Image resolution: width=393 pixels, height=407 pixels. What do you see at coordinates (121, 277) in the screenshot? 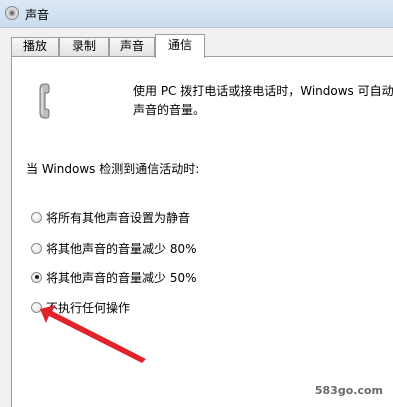
I see `option-label: 将其他声音的音量减少 50%` at bounding box center [121, 277].